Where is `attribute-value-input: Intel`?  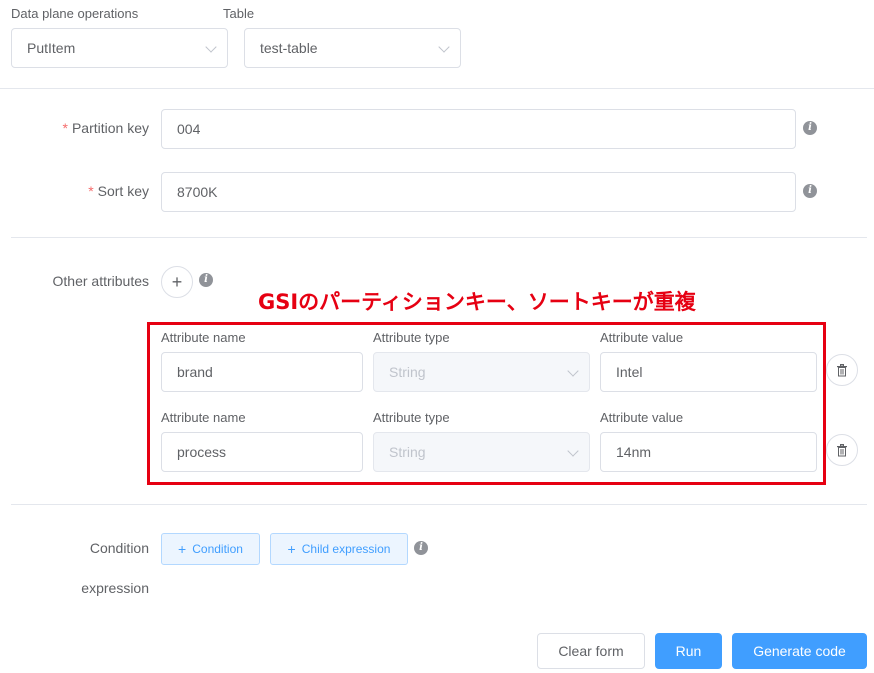 attribute-value-input: Intel is located at coordinates (708, 372).